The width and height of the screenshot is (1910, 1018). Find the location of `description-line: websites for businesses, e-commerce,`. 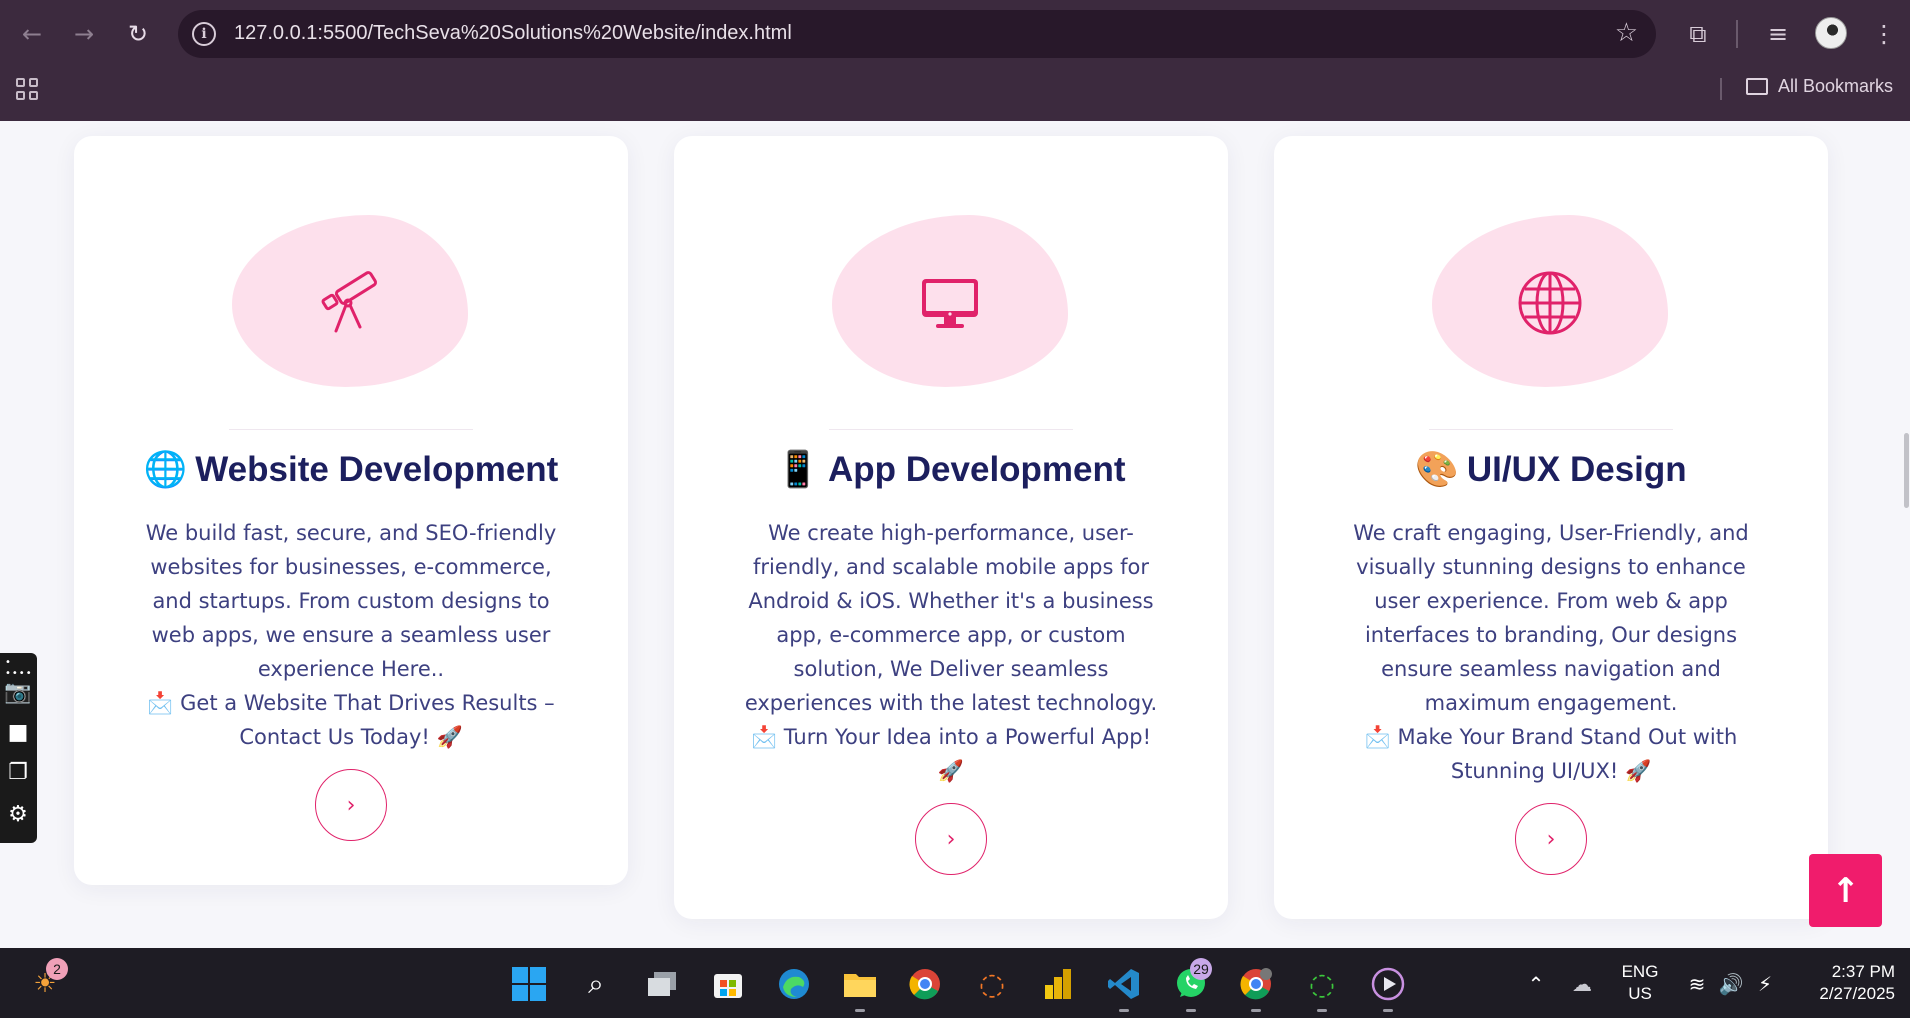

description-line: websites for businesses, e-commerce, is located at coordinates (351, 567).